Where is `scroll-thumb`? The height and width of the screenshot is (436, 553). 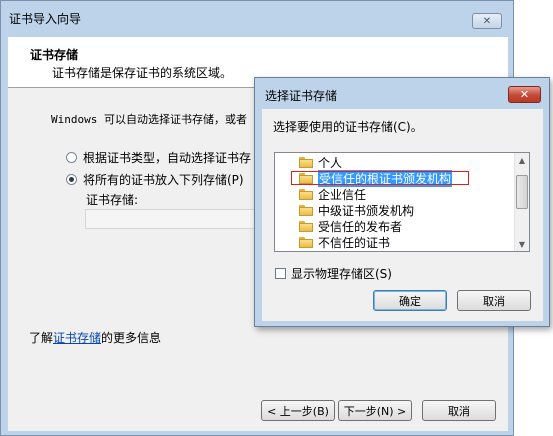 scroll-thumb is located at coordinates (522, 192).